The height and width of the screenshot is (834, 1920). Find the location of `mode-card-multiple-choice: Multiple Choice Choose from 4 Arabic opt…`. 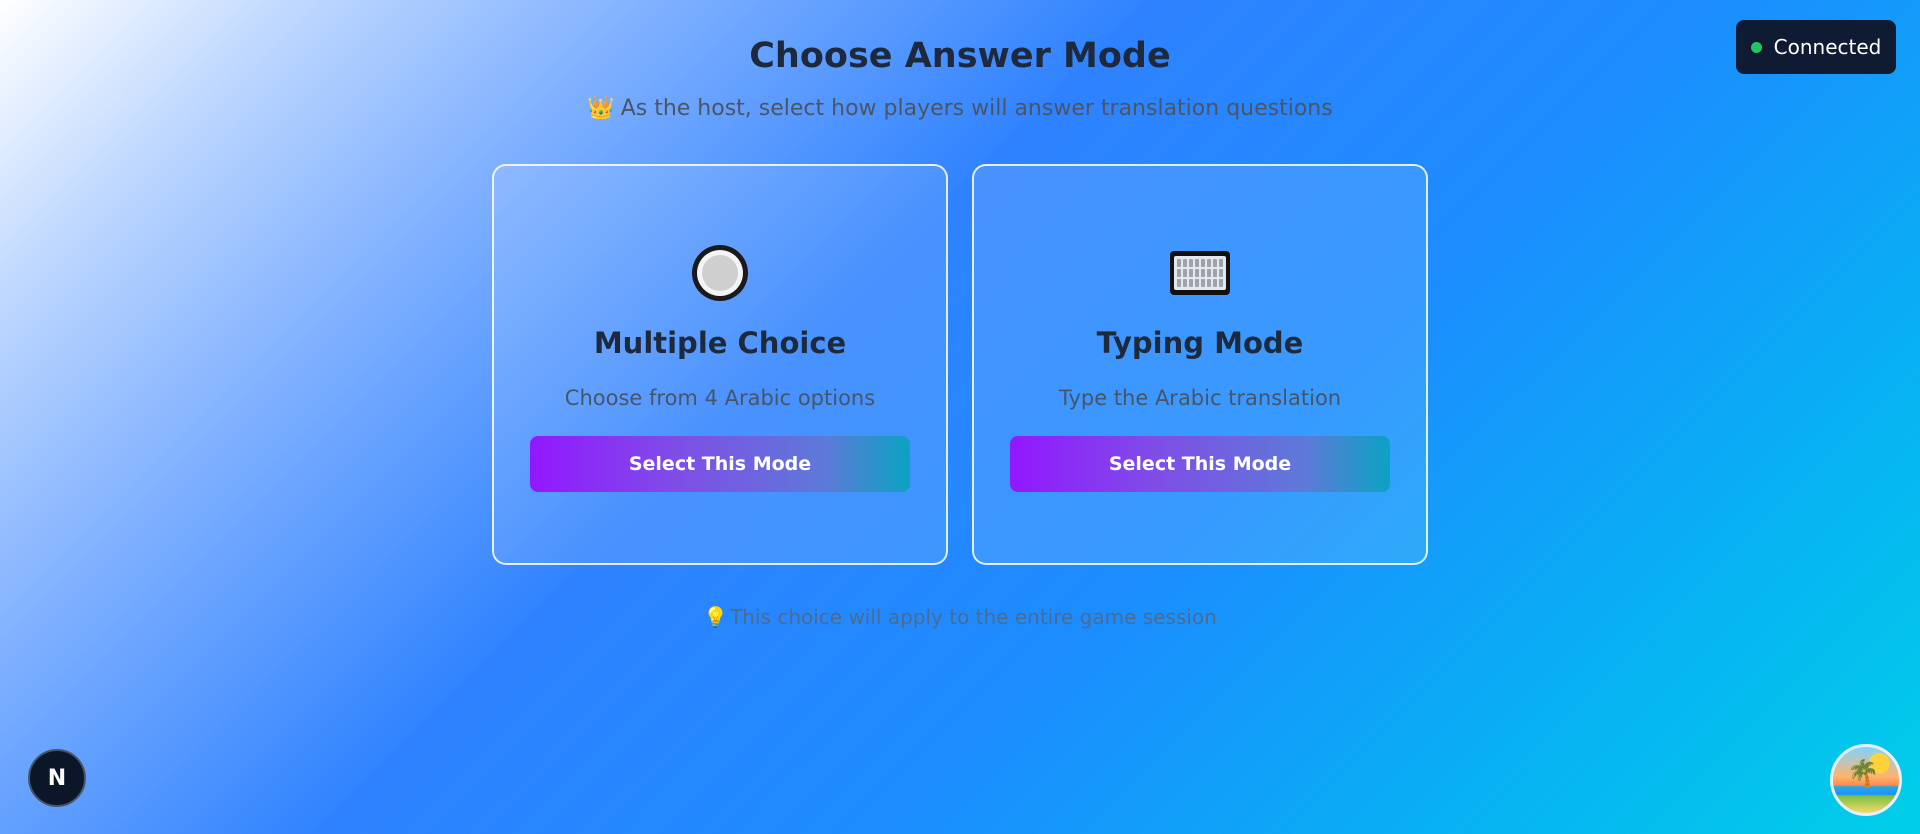

mode-card-multiple-choice: Multiple Choice Choose from 4 Arabic opt… is located at coordinates (720, 364).